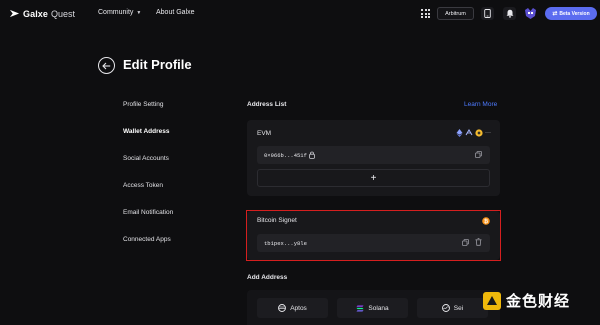  What do you see at coordinates (282, 308) in the screenshot?
I see `aptos-icon` at bounding box center [282, 308].